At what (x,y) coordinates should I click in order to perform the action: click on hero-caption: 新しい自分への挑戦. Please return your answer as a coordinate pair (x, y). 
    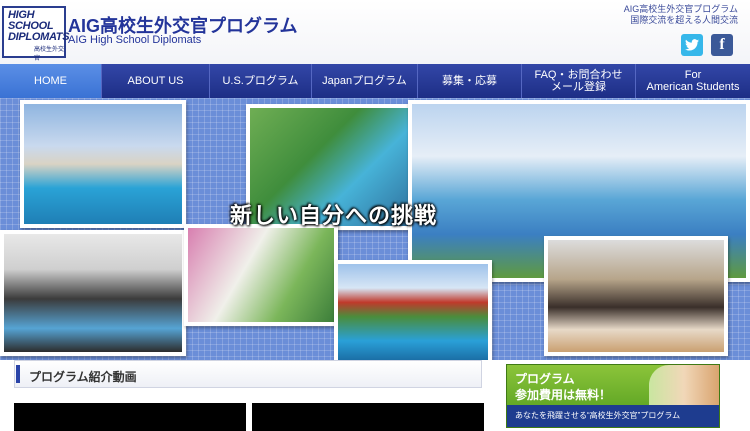
    Looking at the image, I should click on (334, 215).